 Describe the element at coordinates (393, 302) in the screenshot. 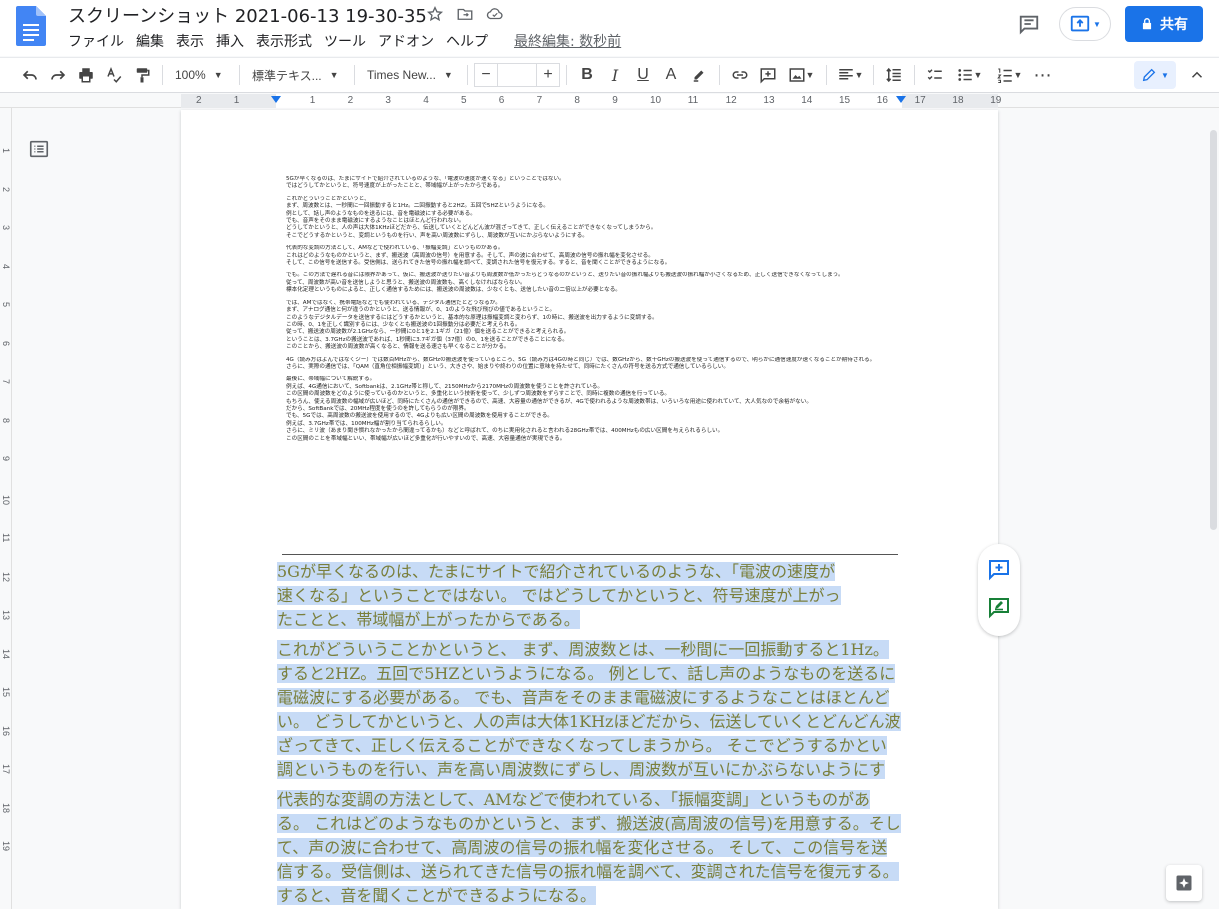

I see `embedded-line: では、AMではなく、携帯電話などでも使われている、デジタル通信だとどうなるか。` at that location.